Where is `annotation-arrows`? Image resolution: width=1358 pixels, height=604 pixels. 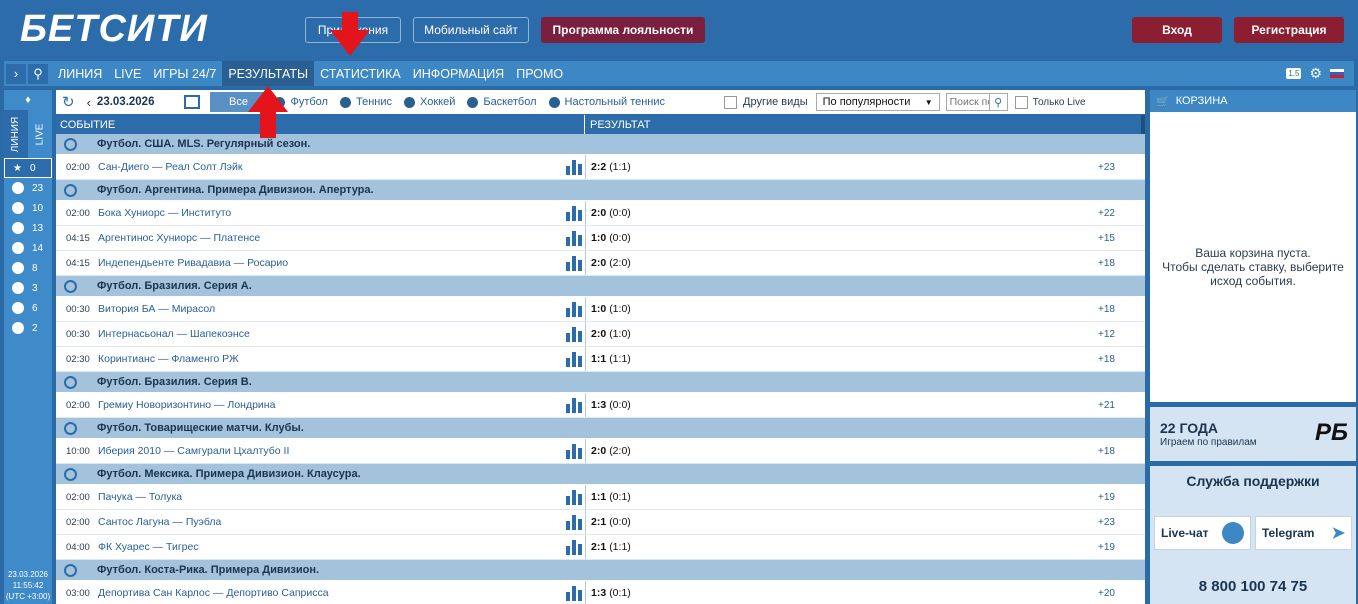
annotation-arrows is located at coordinates (309, 75).